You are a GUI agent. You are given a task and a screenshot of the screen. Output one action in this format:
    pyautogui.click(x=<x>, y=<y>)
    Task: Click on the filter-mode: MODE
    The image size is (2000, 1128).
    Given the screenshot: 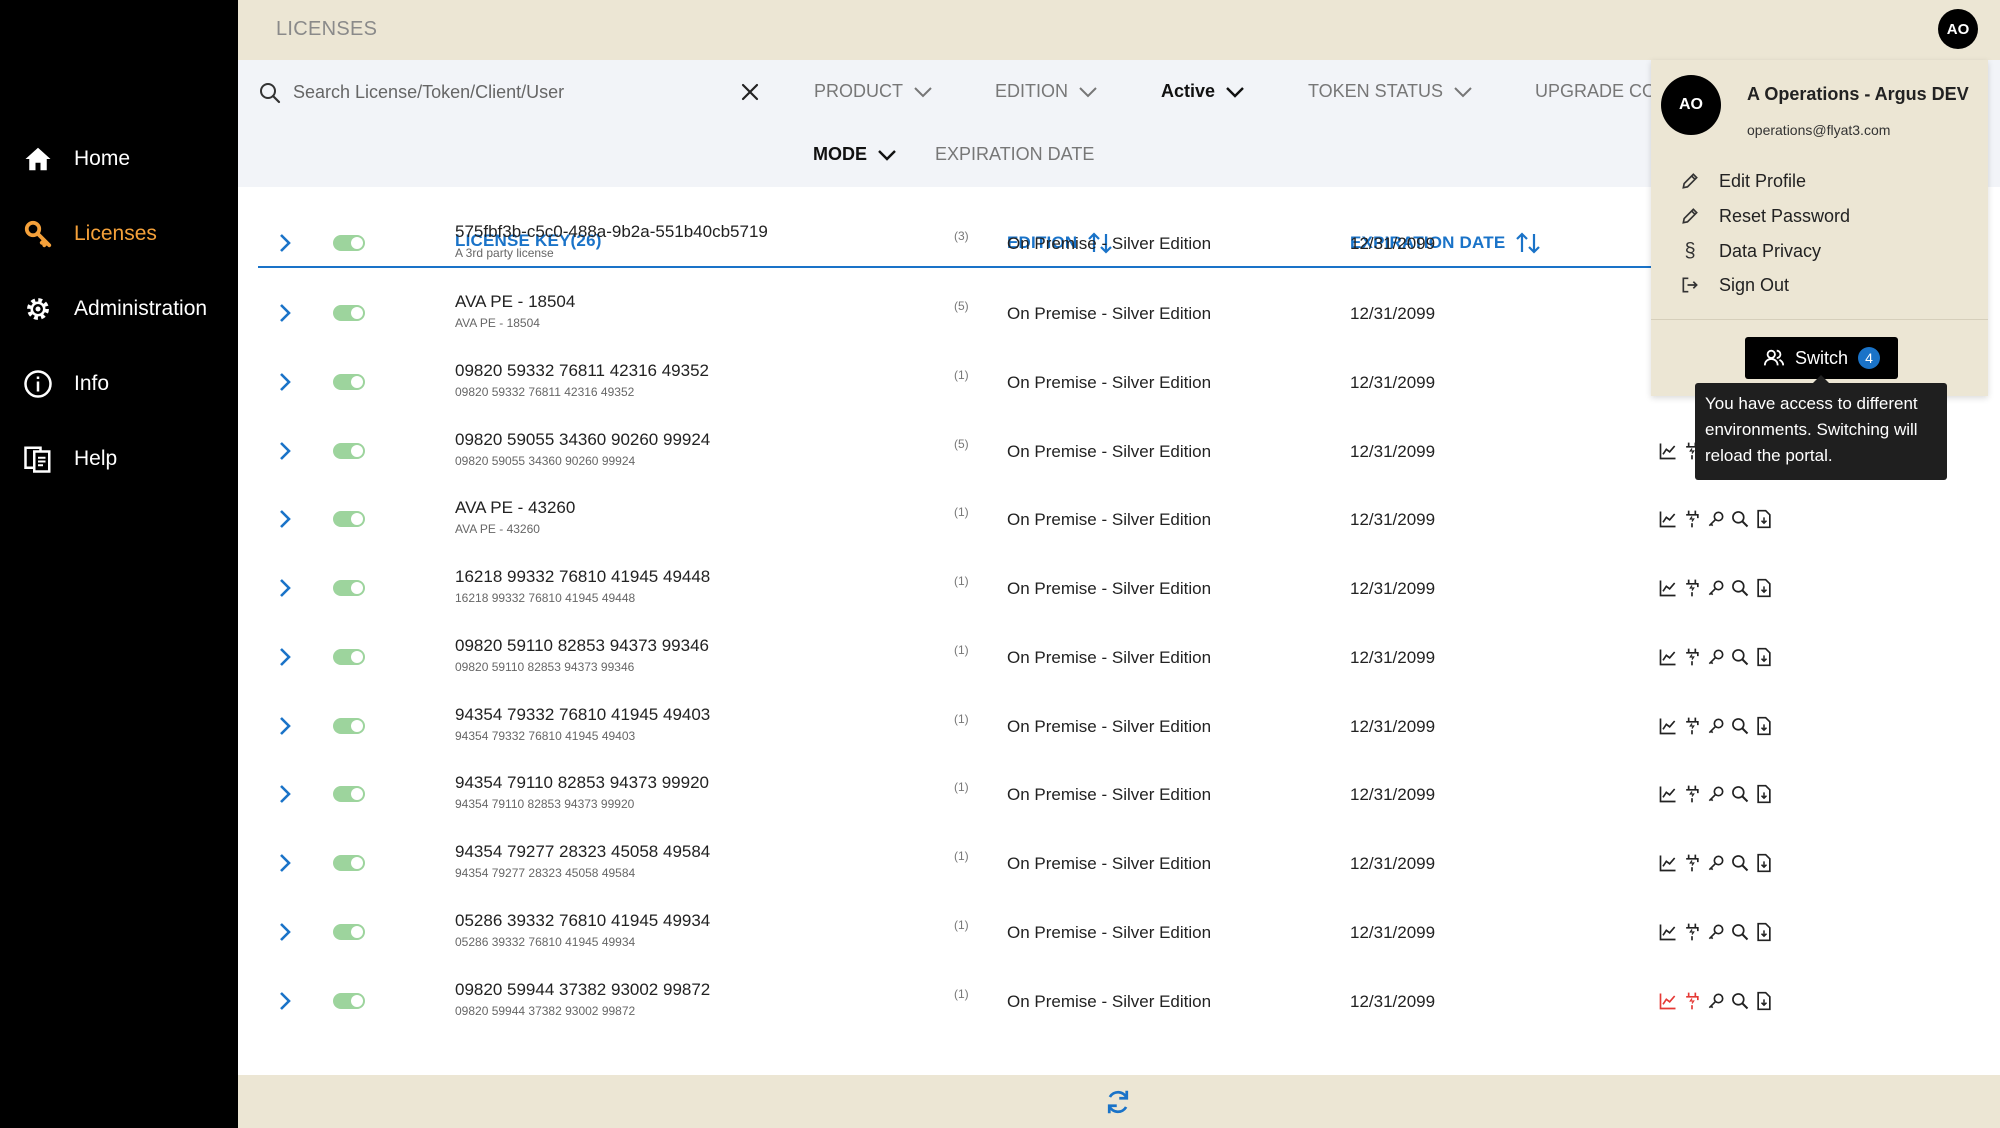 What is the action you would take?
    pyautogui.click(x=855, y=154)
    